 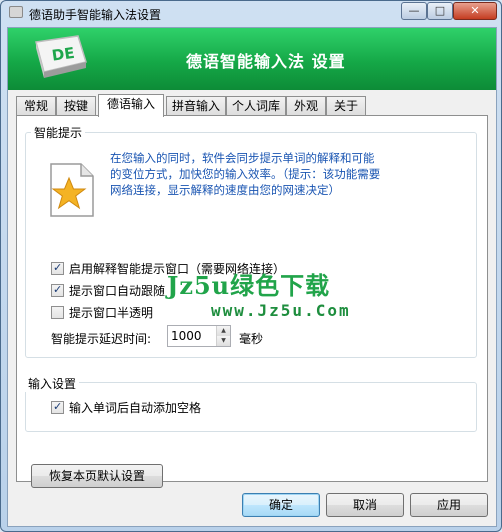 What do you see at coordinates (131, 105) in the screenshot?
I see `tab-german-input: 德语输入` at bounding box center [131, 105].